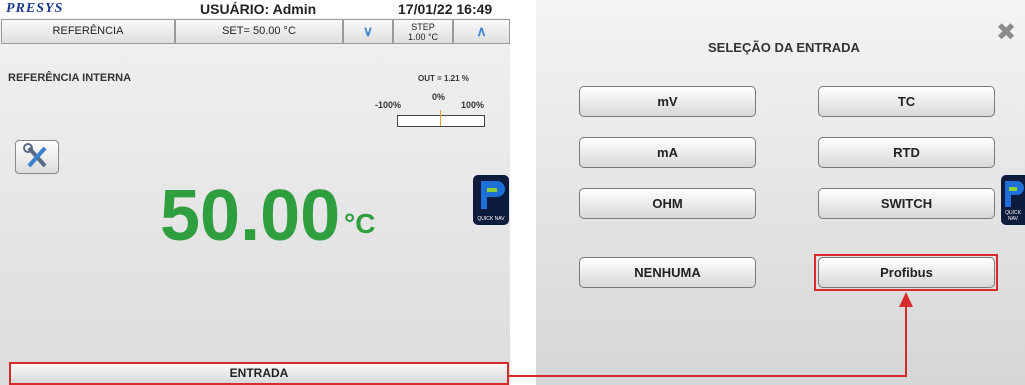 The width and height of the screenshot is (1025, 385). What do you see at coordinates (423, 37) in the screenshot?
I see `step-value: 1.00 °C` at bounding box center [423, 37].